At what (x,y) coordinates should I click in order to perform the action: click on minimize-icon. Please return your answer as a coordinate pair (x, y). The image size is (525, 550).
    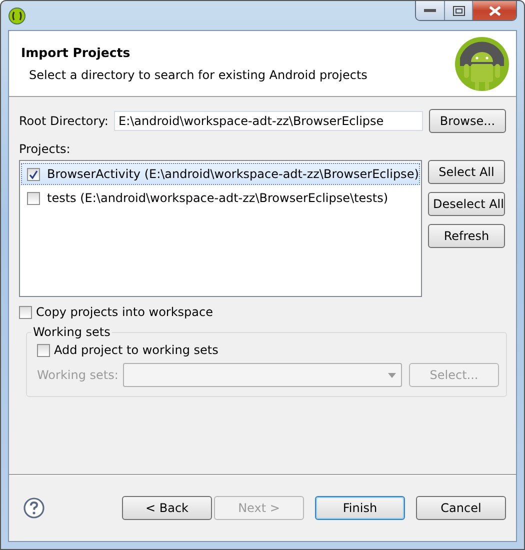
    Looking at the image, I should click on (430, 10).